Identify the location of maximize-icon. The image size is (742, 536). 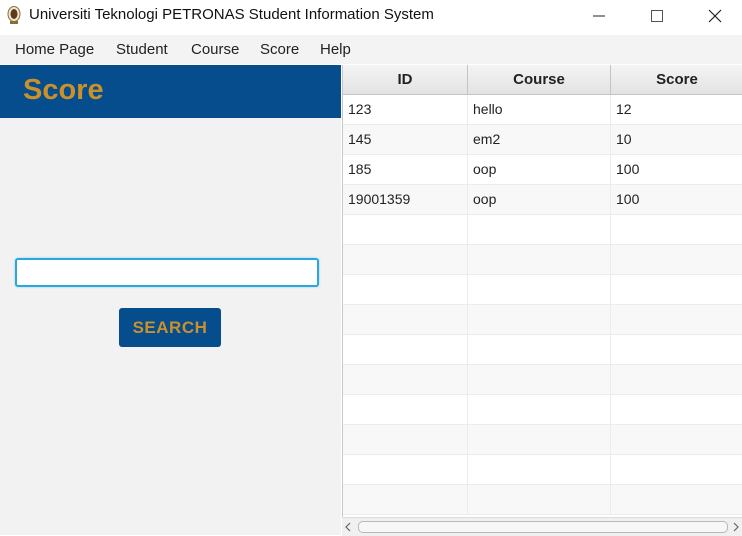
(657, 16).